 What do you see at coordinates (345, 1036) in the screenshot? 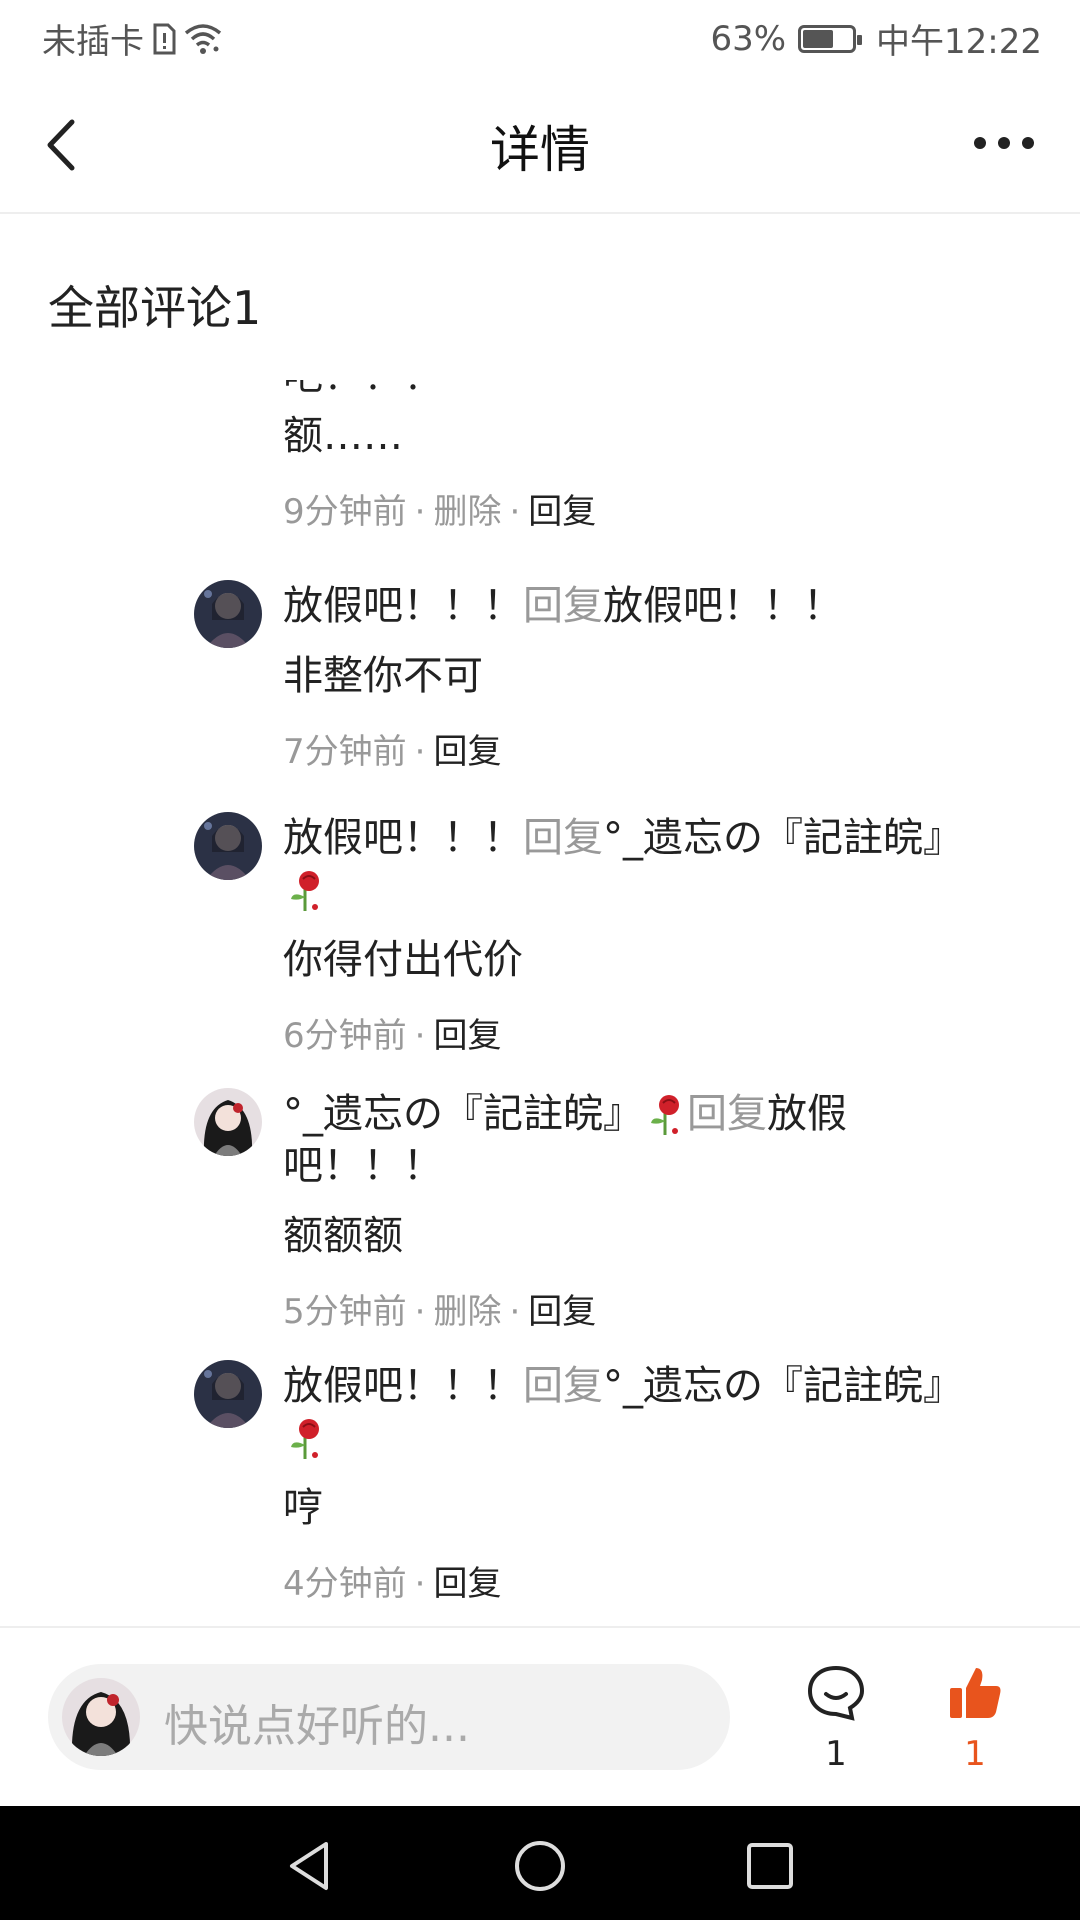
I see `comment-time: 6分钟前` at bounding box center [345, 1036].